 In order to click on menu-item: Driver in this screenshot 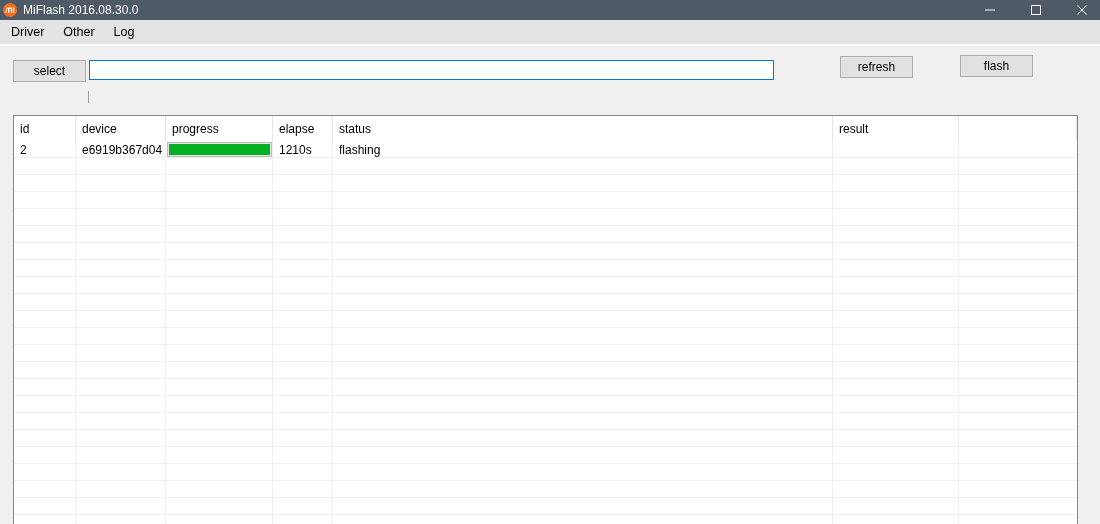, I will do `click(28, 32)`.